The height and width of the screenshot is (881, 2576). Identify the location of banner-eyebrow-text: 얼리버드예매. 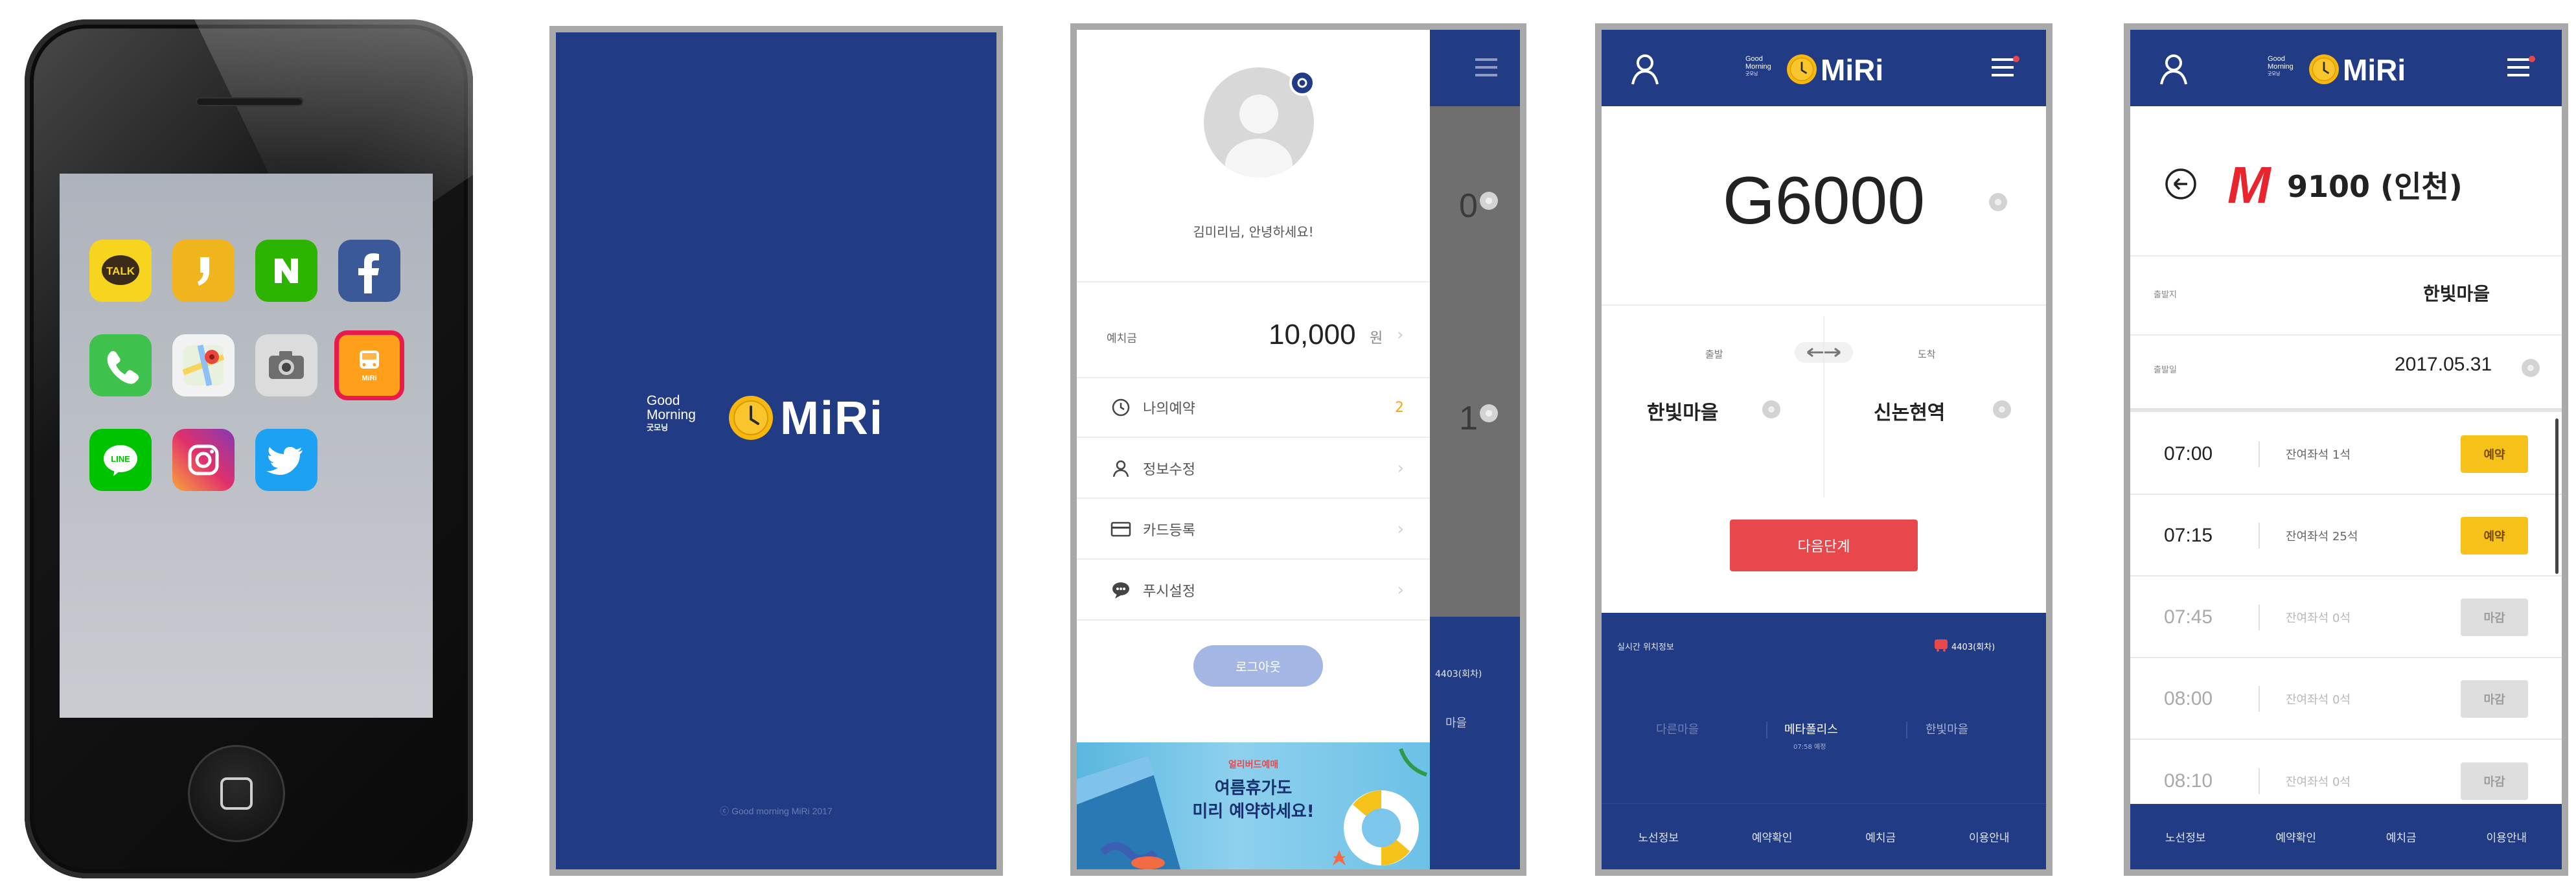
(1253, 765).